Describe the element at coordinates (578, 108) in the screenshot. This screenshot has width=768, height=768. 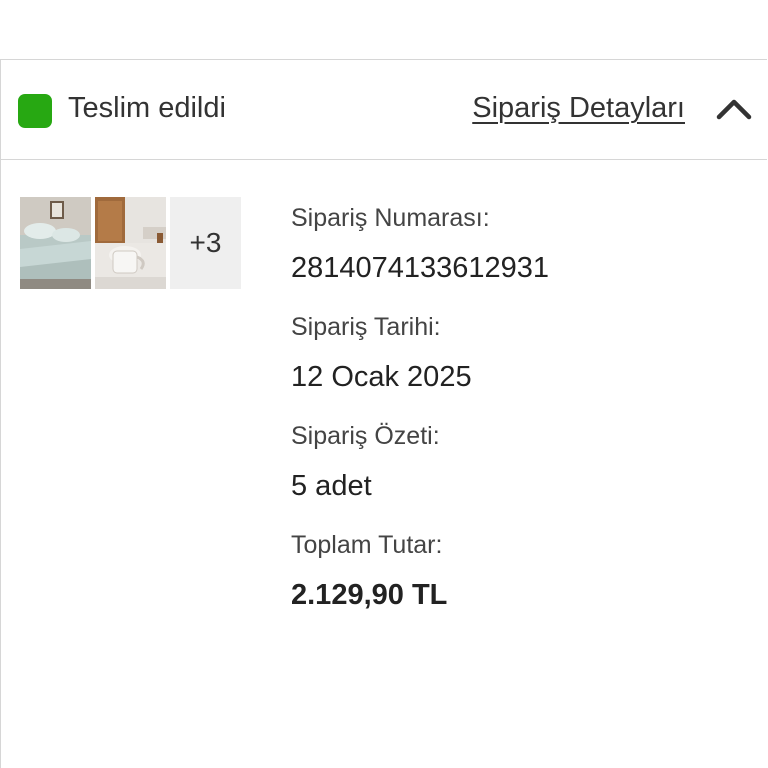
I see `order-details-link: Sipariş Detayları` at that location.